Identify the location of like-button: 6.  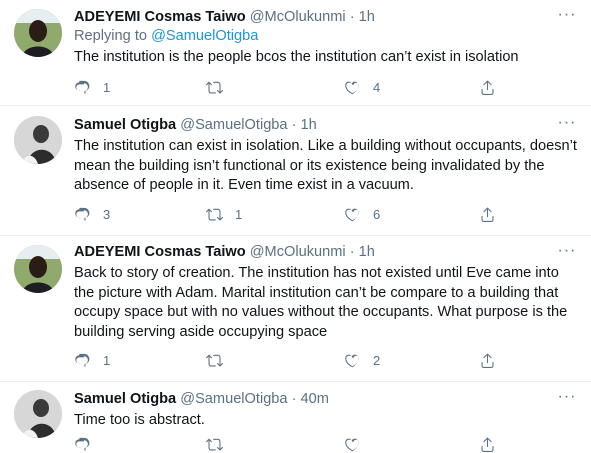
(362, 214).